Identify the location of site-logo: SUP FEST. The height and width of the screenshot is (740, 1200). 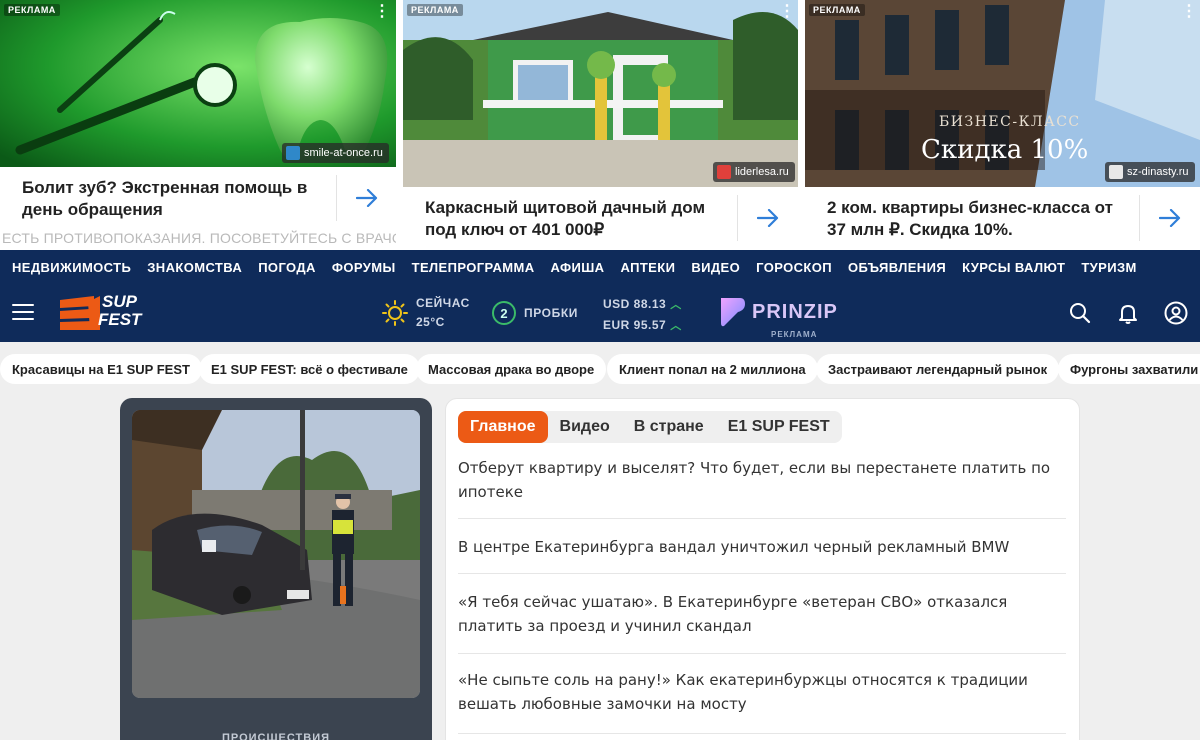
(105, 312).